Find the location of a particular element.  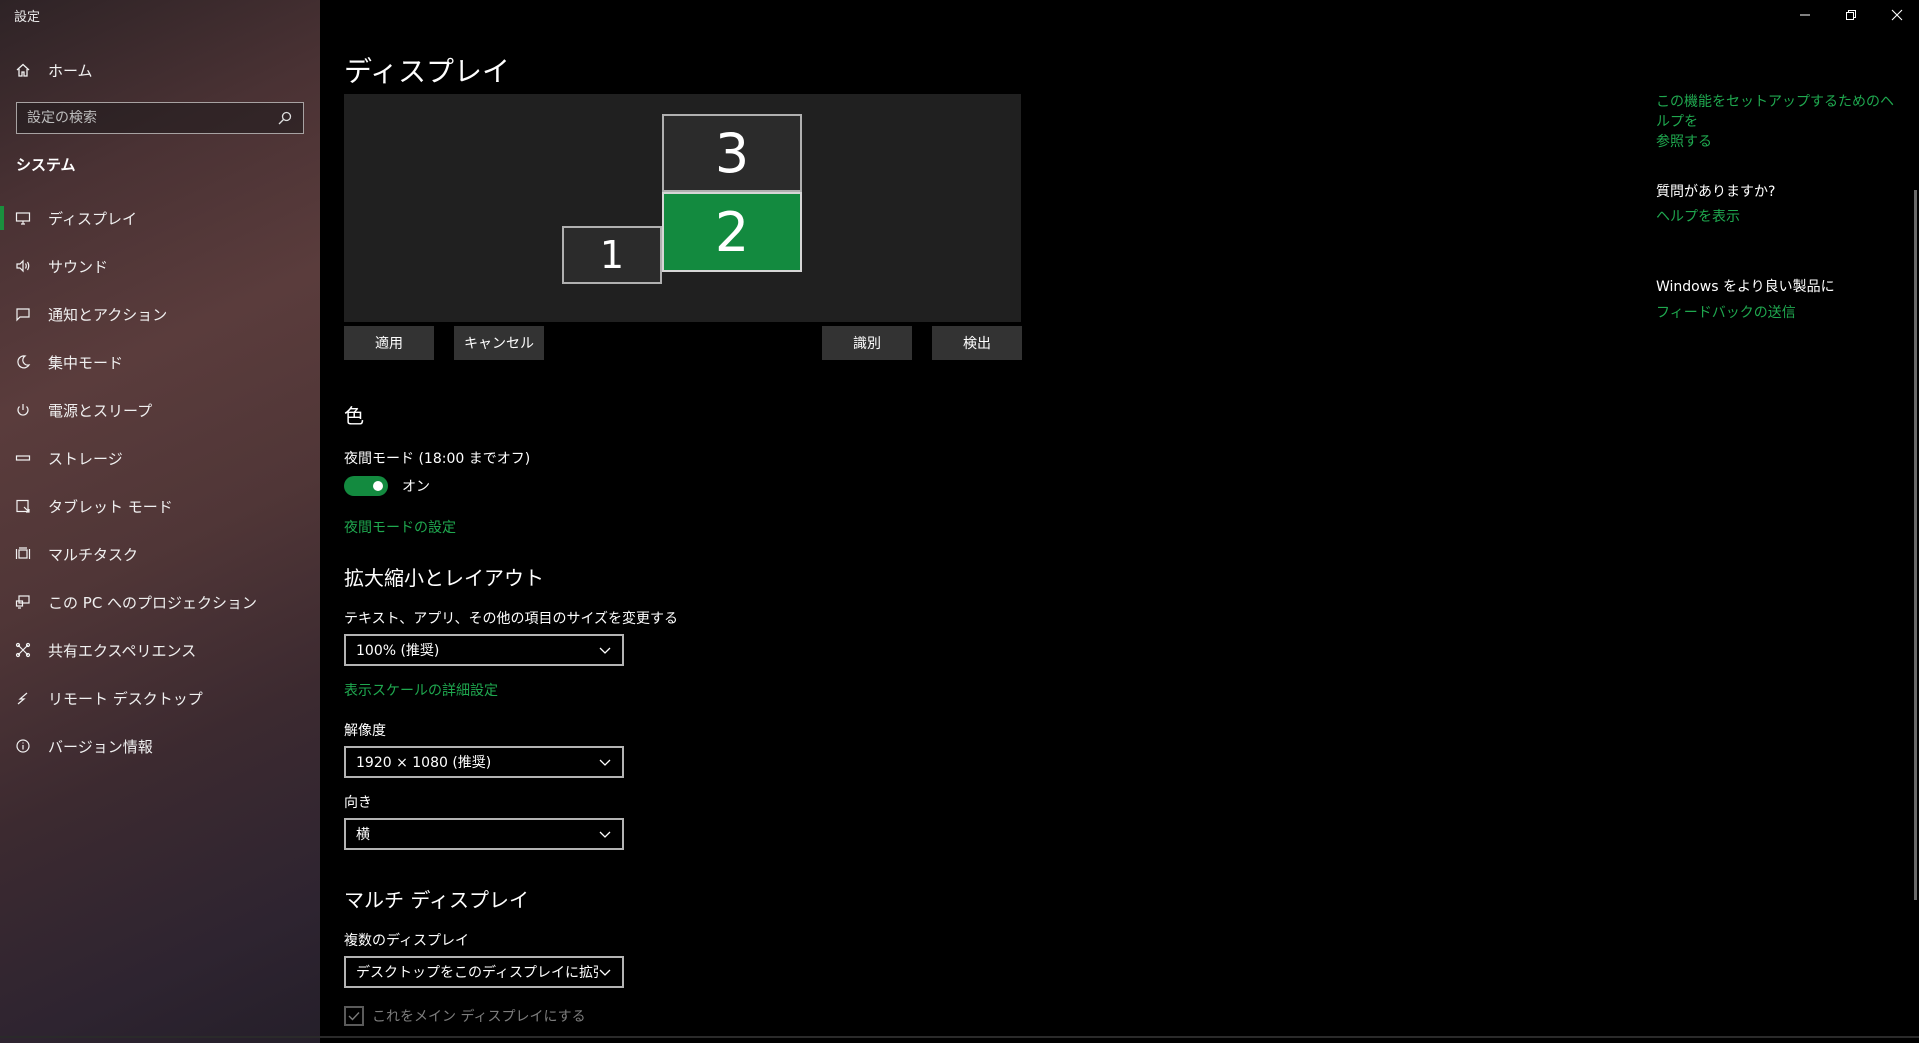

settings-search-input is located at coordinates (152, 118).